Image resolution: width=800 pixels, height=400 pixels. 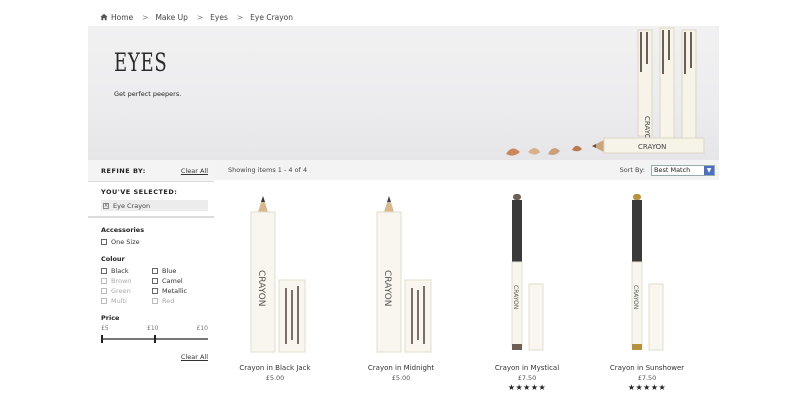 What do you see at coordinates (171, 17) in the screenshot?
I see `breadcrumb-make-up: Make Up` at bounding box center [171, 17].